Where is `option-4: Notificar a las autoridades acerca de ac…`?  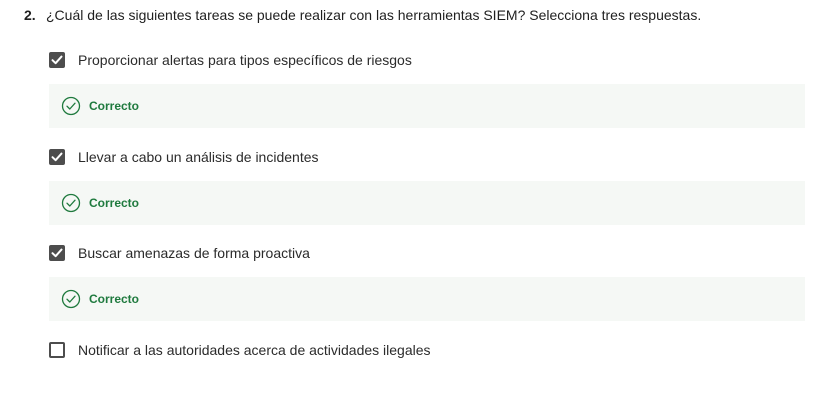
option-4: Notificar a las autoridades acerca de ac… is located at coordinates (240, 350).